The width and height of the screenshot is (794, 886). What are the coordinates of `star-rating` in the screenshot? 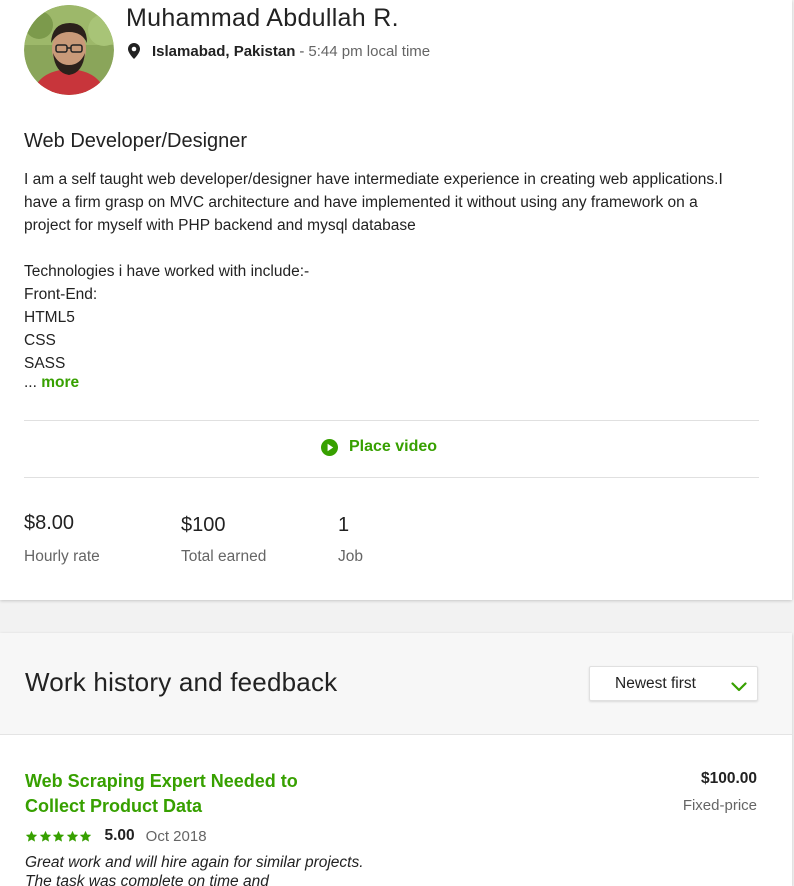 It's located at (59, 836).